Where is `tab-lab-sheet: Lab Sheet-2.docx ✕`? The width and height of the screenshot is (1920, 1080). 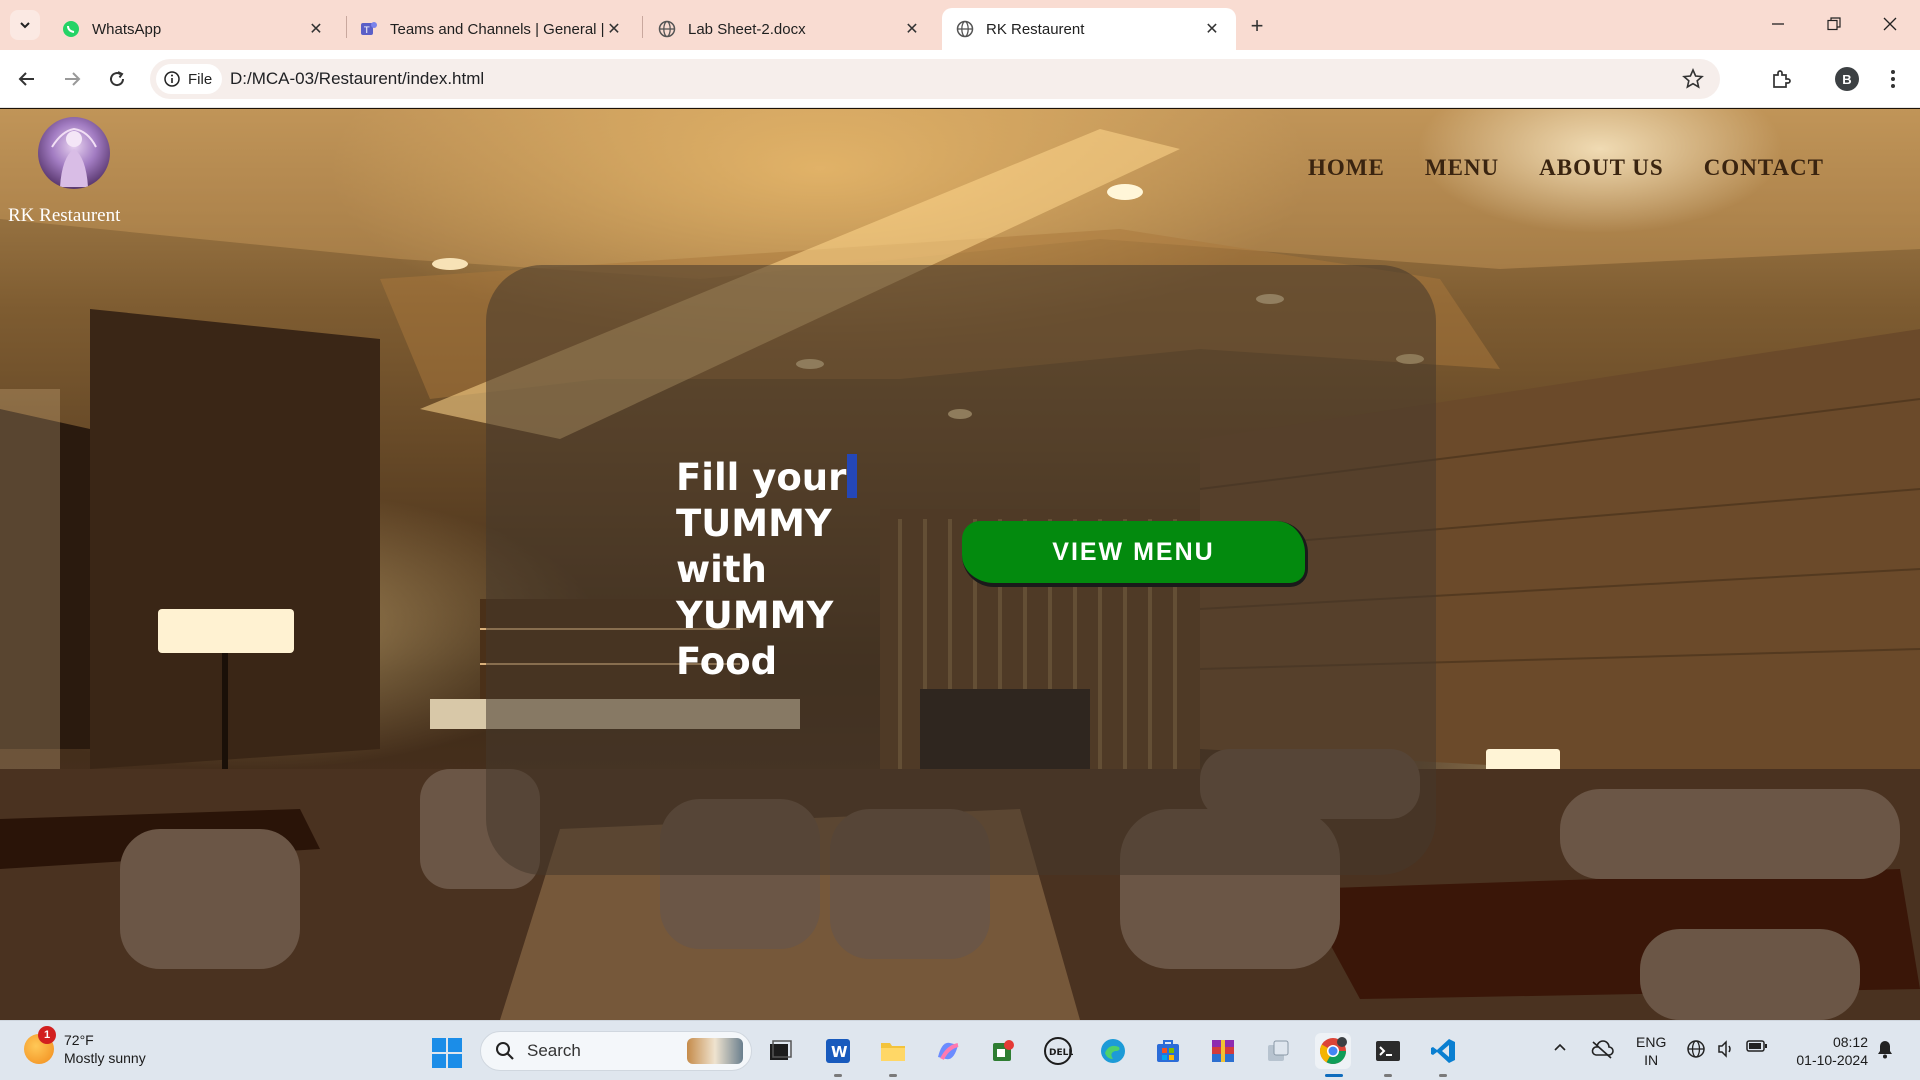
tab-lab-sheet: Lab Sheet-2.docx ✕ is located at coordinates (790, 29).